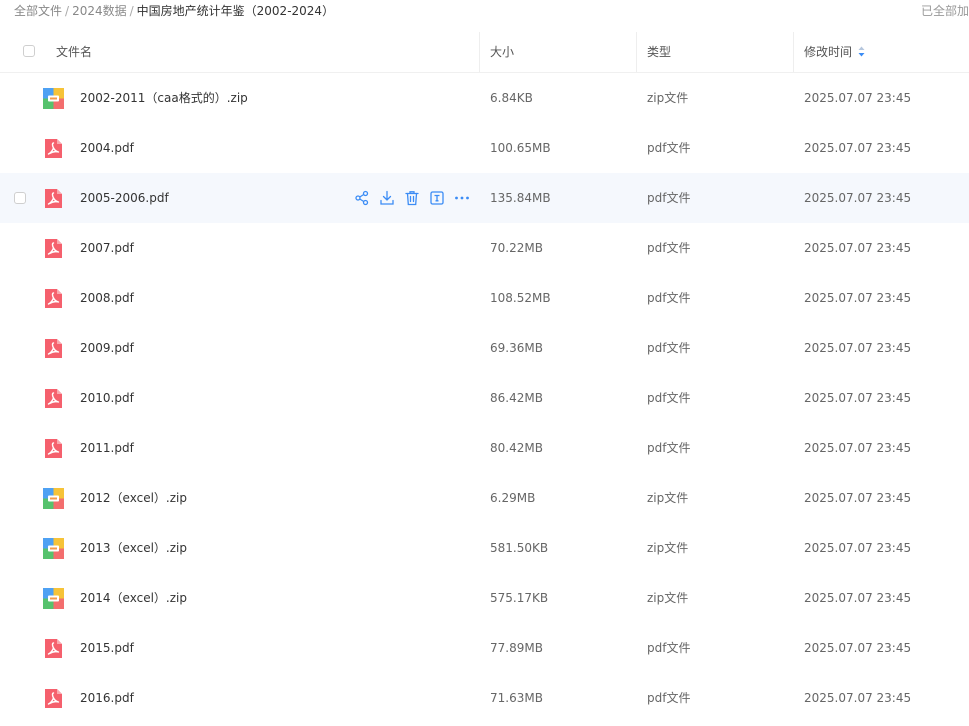 This screenshot has height=726, width=969. What do you see at coordinates (516, 398) in the screenshot?
I see `file-size: 86.42MB` at bounding box center [516, 398].